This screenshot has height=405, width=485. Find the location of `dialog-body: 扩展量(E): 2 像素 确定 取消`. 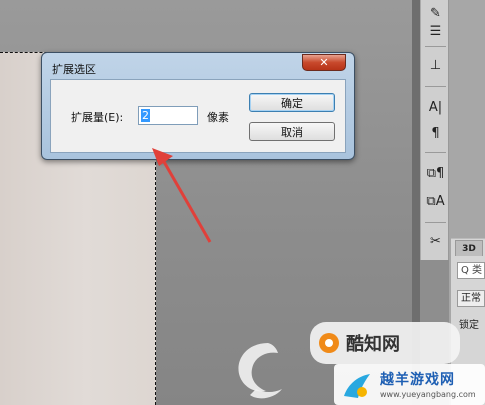

dialog-body: 扩展量(E): 2 像素 确定 取消 is located at coordinates (198, 116).